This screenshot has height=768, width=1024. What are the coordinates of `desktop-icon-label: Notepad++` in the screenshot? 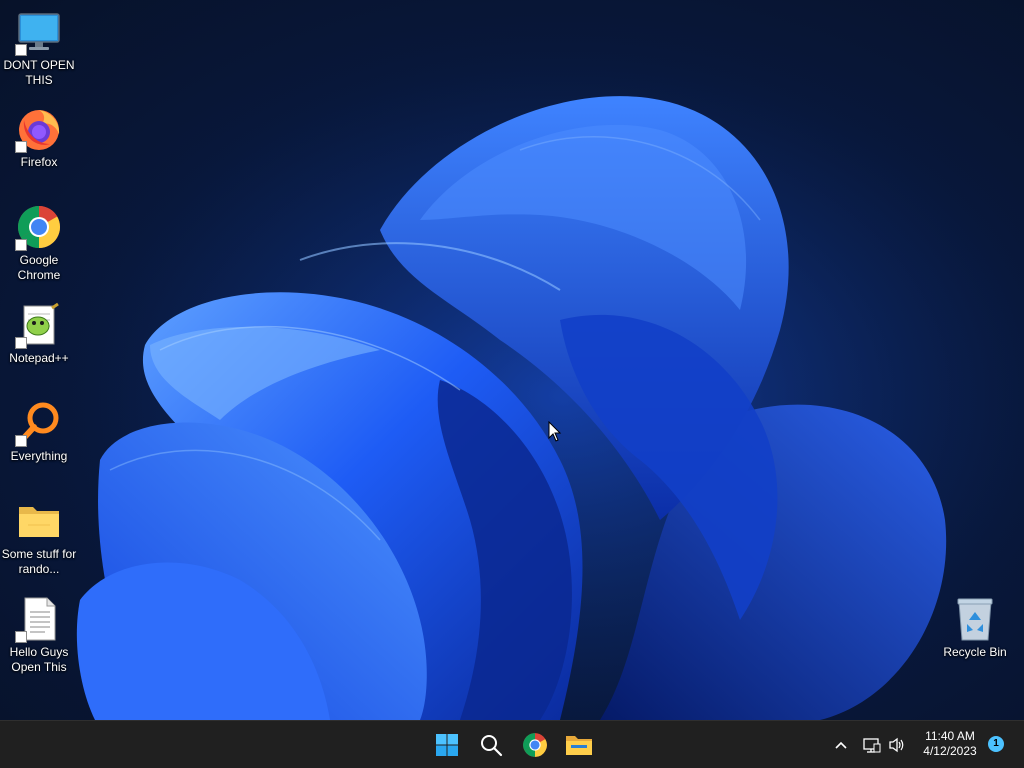 It's located at (39, 358).